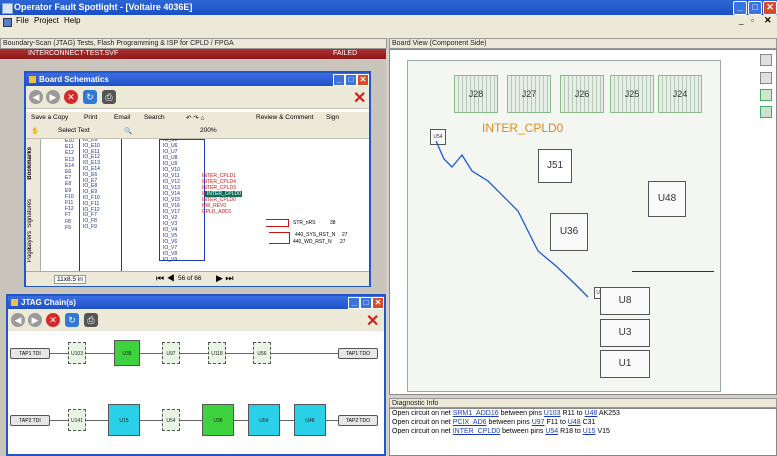 This screenshot has height=456, width=777. I want to click on stop-icon: ✕, so click(71, 97).